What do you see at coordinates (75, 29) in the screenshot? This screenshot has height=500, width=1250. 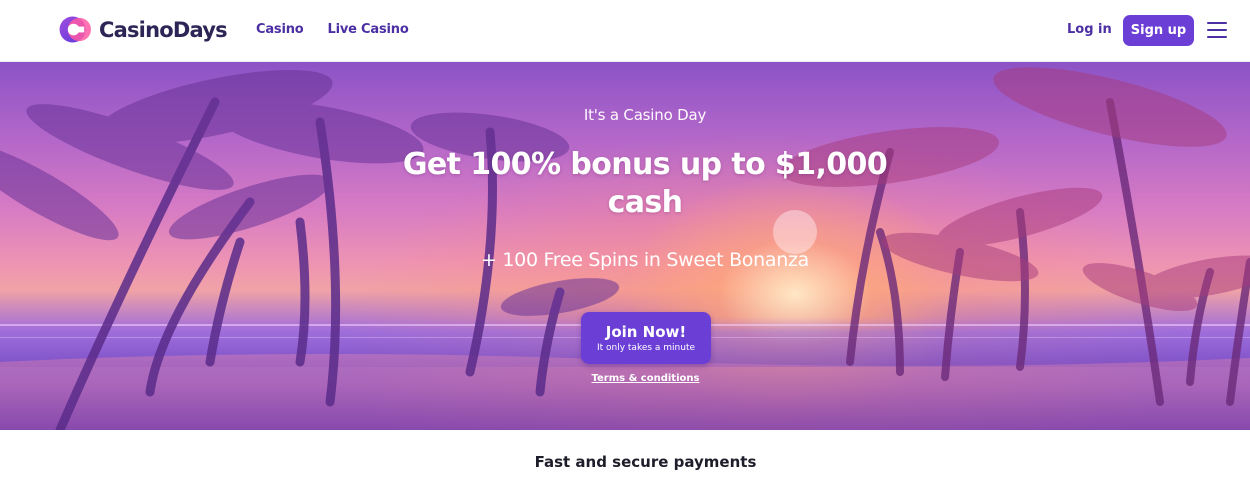 I see `casino-days-logo-icon` at bounding box center [75, 29].